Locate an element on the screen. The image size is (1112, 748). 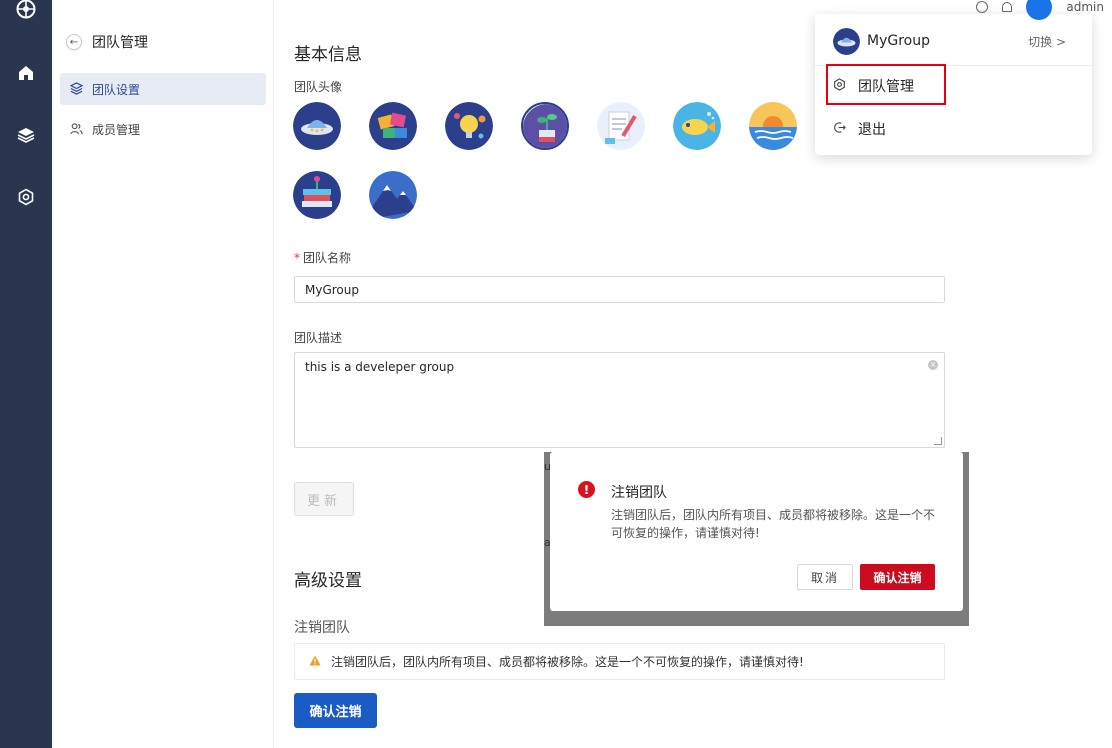
avatar-option-blocks is located at coordinates (393, 126).